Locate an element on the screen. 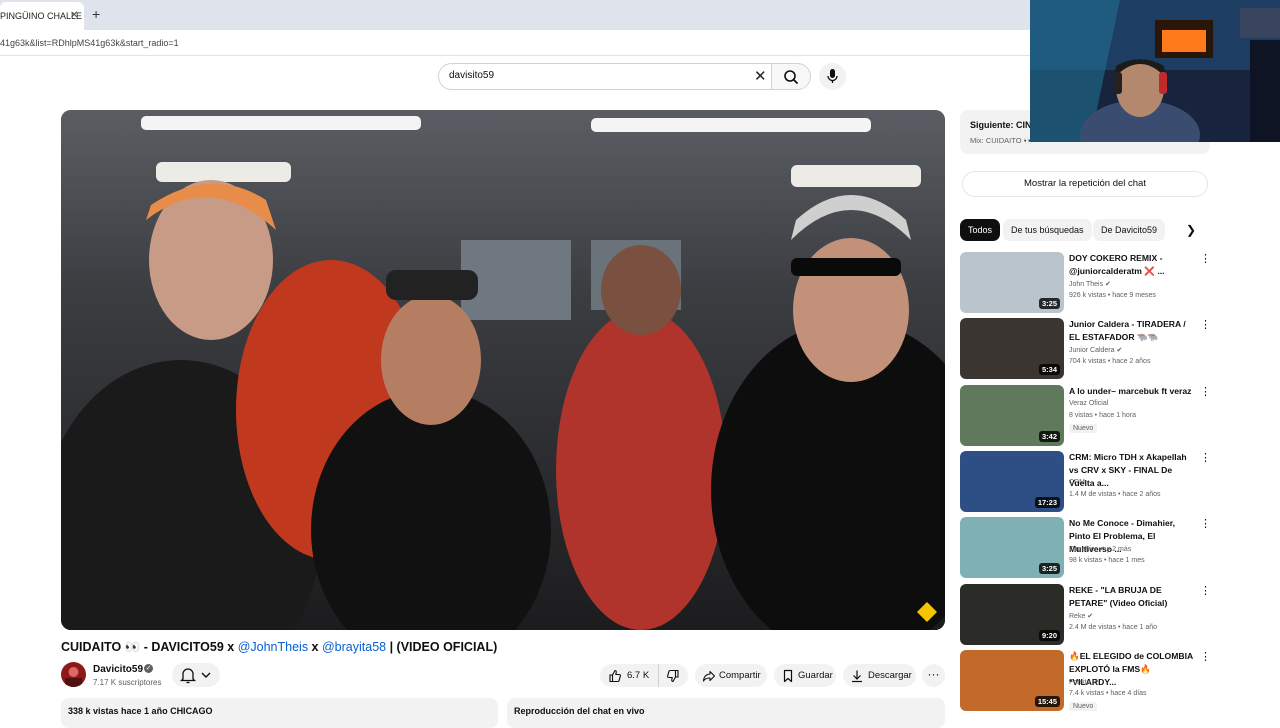 This screenshot has height=728, width=1280. address-url: 41g63k&list=RDhlpMS41g63k&start_radio=1 is located at coordinates (89, 43).